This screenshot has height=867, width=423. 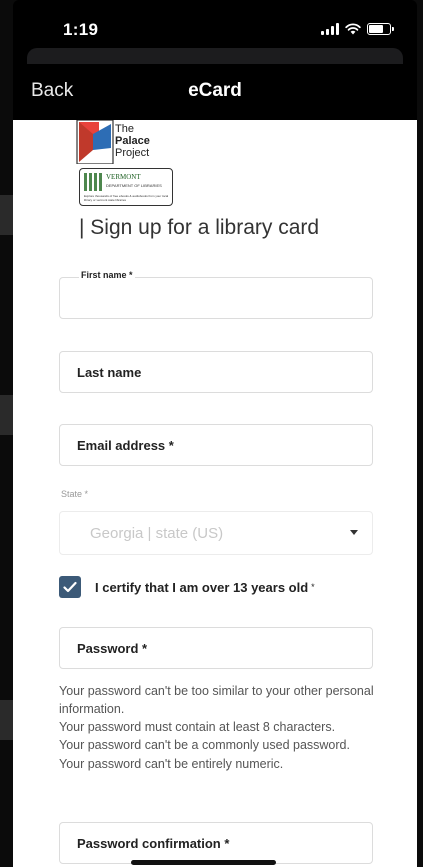 What do you see at coordinates (125, 445) in the screenshot?
I see `email-label: Email address *` at bounding box center [125, 445].